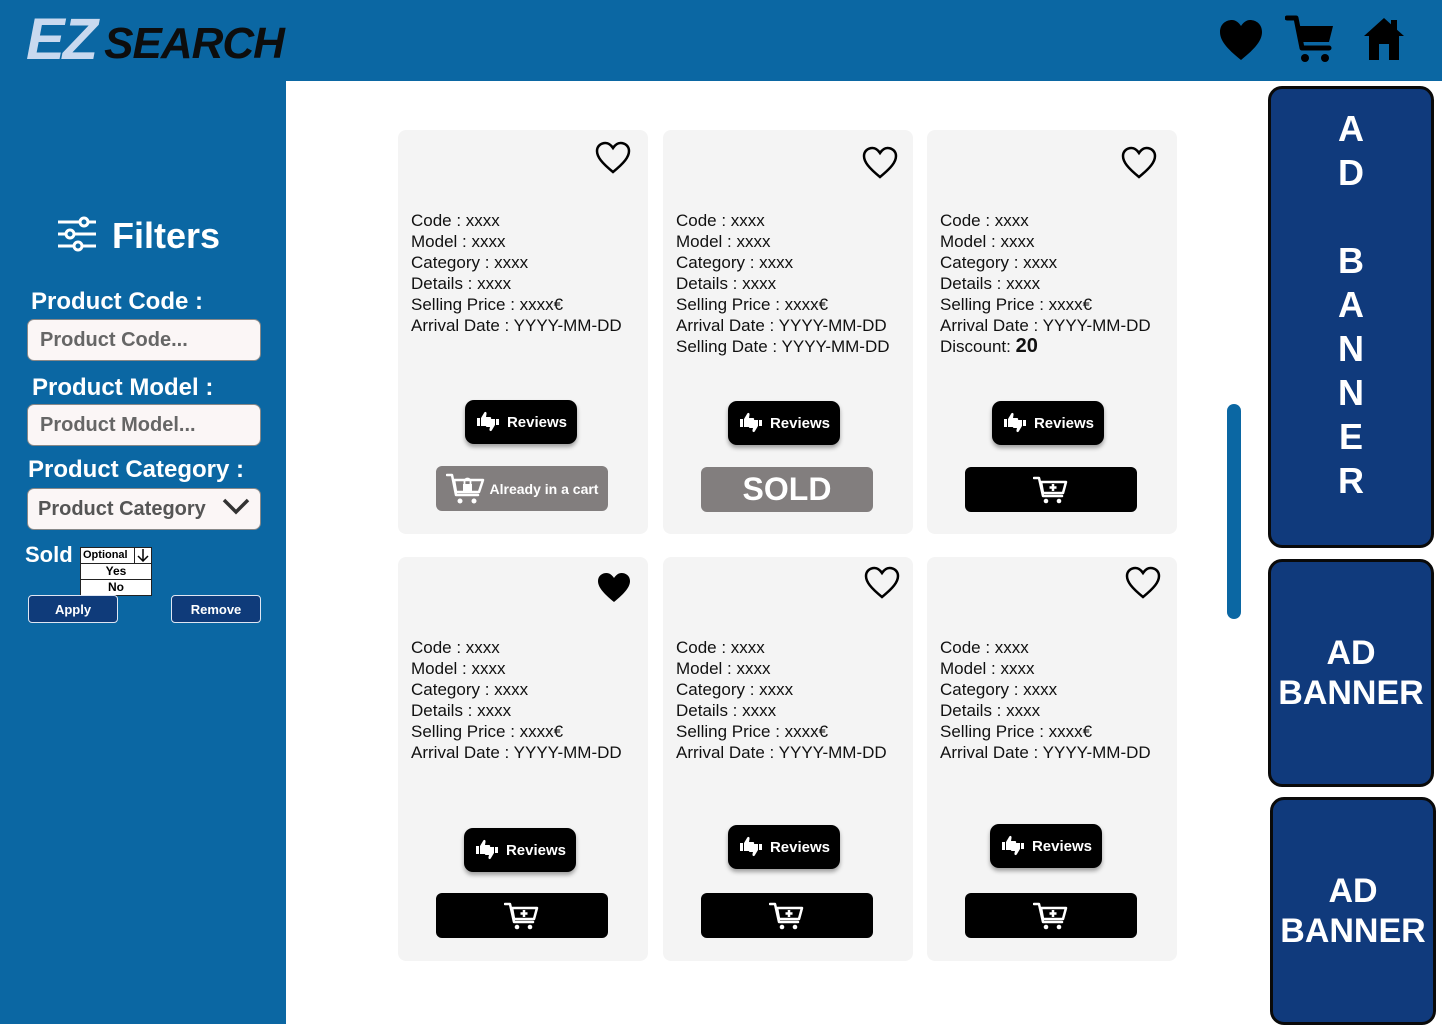 This screenshot has width=1442, height=1032. I want to click on logo-ez: EZ, so click(62, 39).